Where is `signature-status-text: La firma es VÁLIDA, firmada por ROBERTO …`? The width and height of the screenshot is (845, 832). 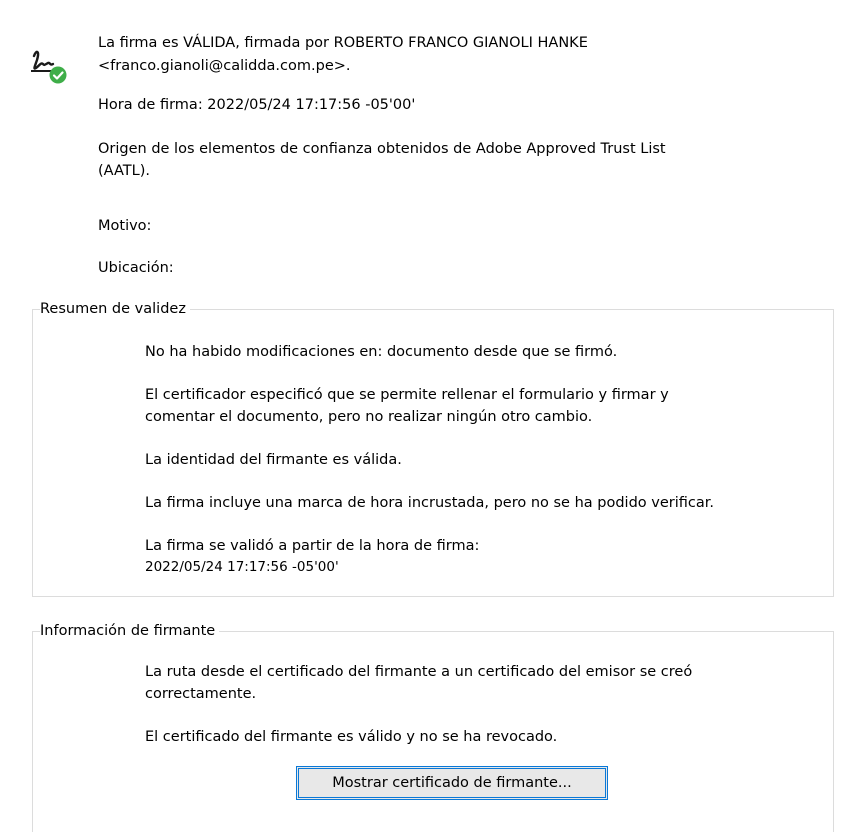
signature-status-text: La firma es VÁLIDA, firmada por ROBERTO … is located at coordinates (343, 43).